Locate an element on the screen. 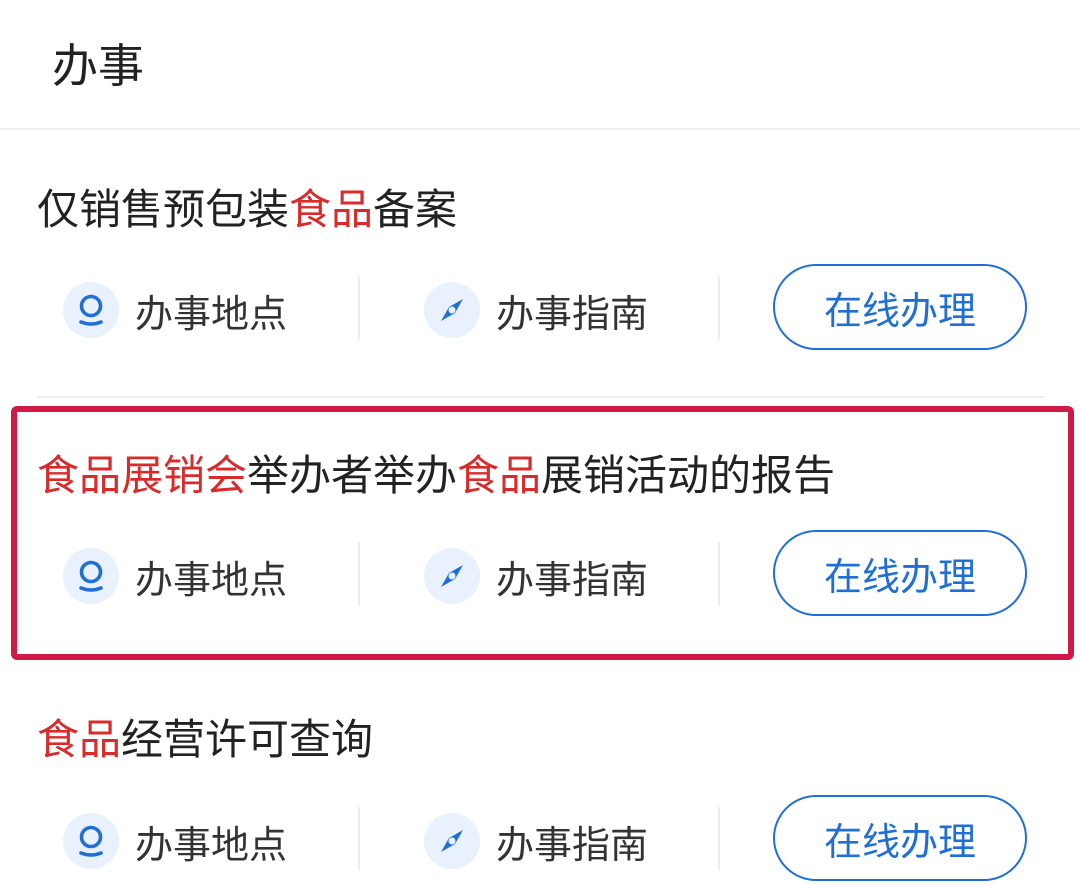 This screenshot has height=885, width=1080. service-title-segment: 备案 is located at coordinates (415, 209).